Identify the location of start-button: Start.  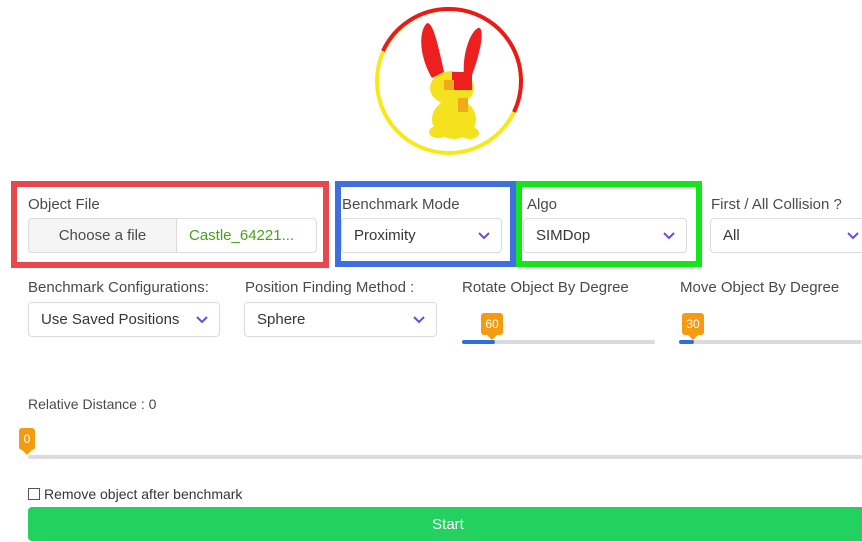
(445, 524).